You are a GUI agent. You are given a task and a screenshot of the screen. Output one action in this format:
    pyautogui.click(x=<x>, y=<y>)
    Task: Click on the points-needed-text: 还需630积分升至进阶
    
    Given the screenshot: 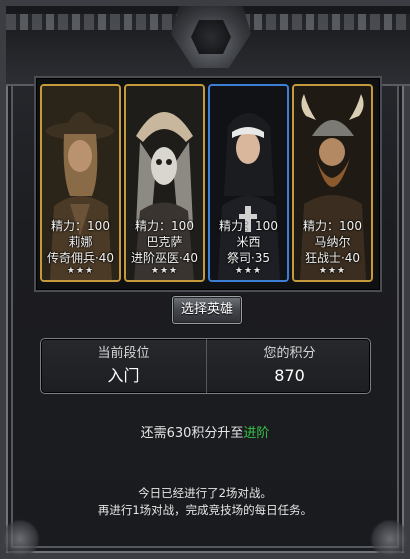 What is the action you would take?
    pyautogui.click(x=205, y=434)
    